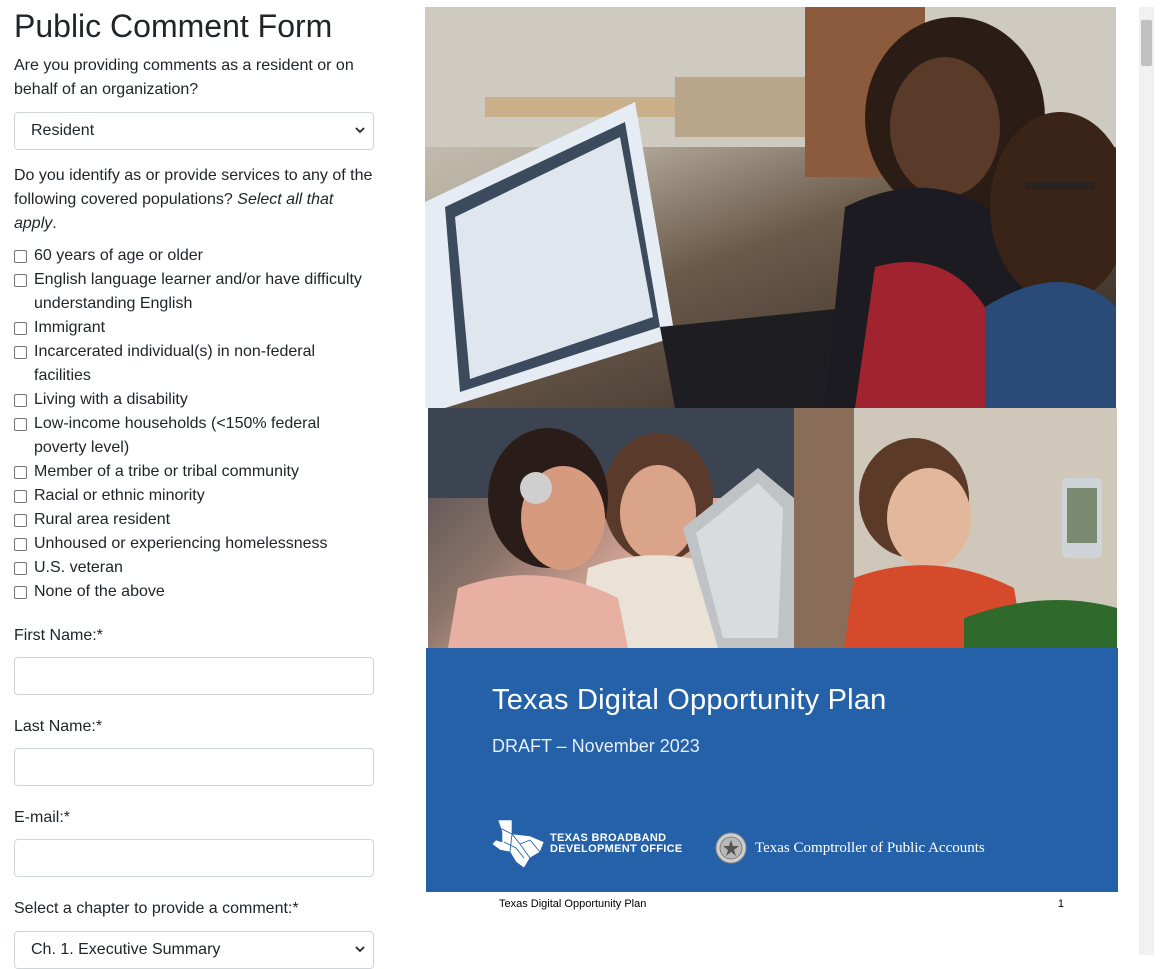  Describe the element at coordinates (731, 848) in the screenshot. I see `state-seal-icon` at that location.